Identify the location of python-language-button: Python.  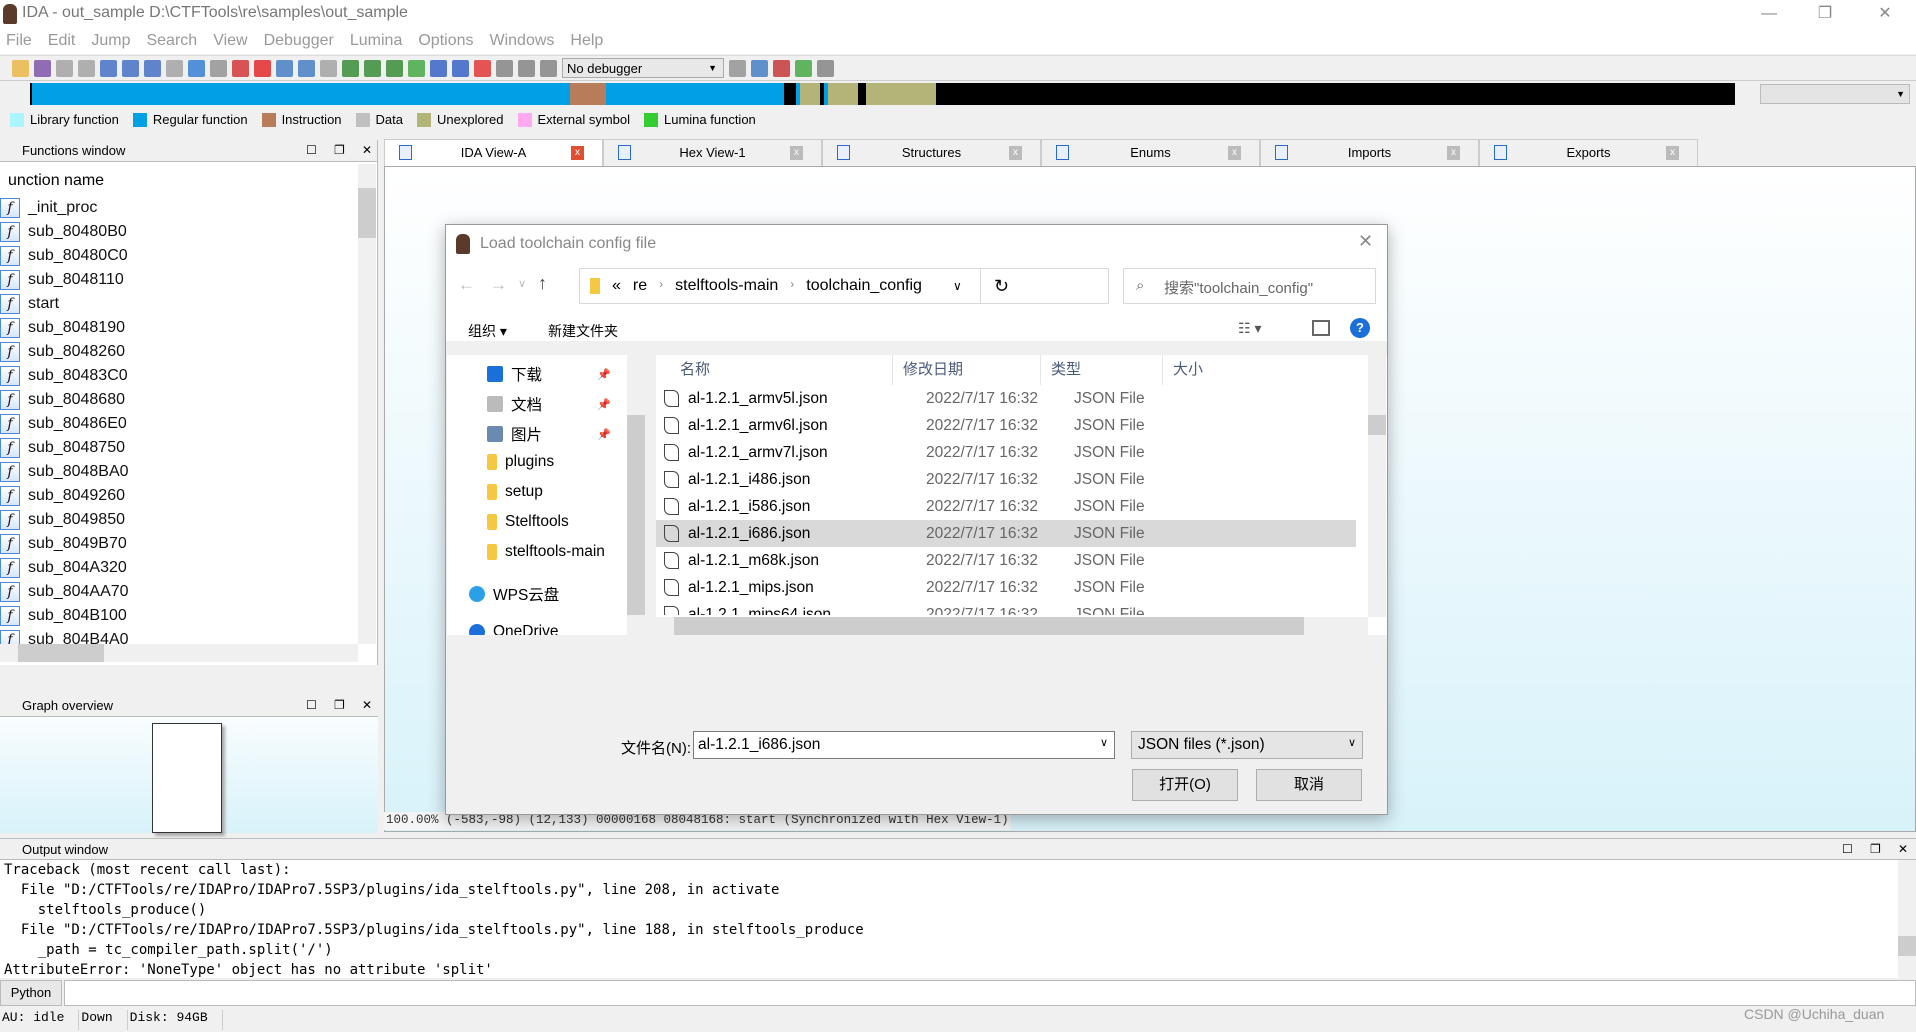
(31, 993).